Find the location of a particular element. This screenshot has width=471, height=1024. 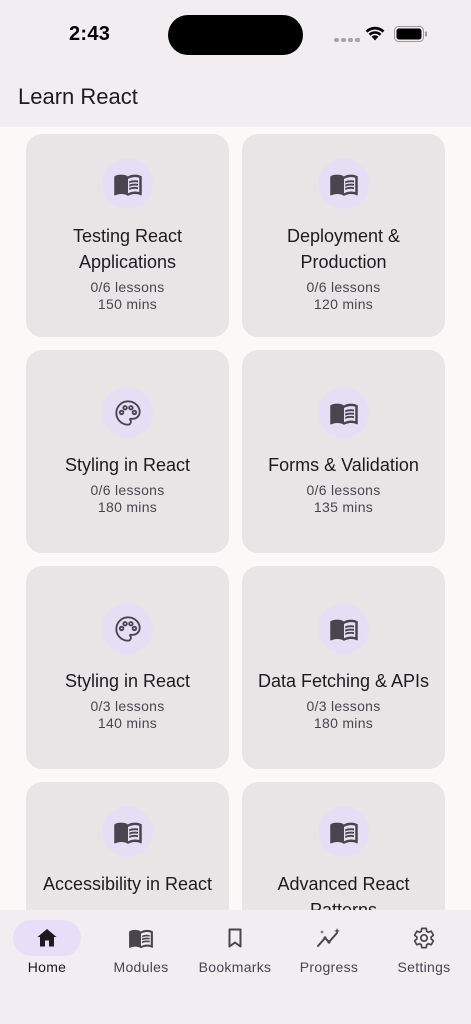

nav-item-bookmarks: Bookmarks is located at coordinates (235, 950).